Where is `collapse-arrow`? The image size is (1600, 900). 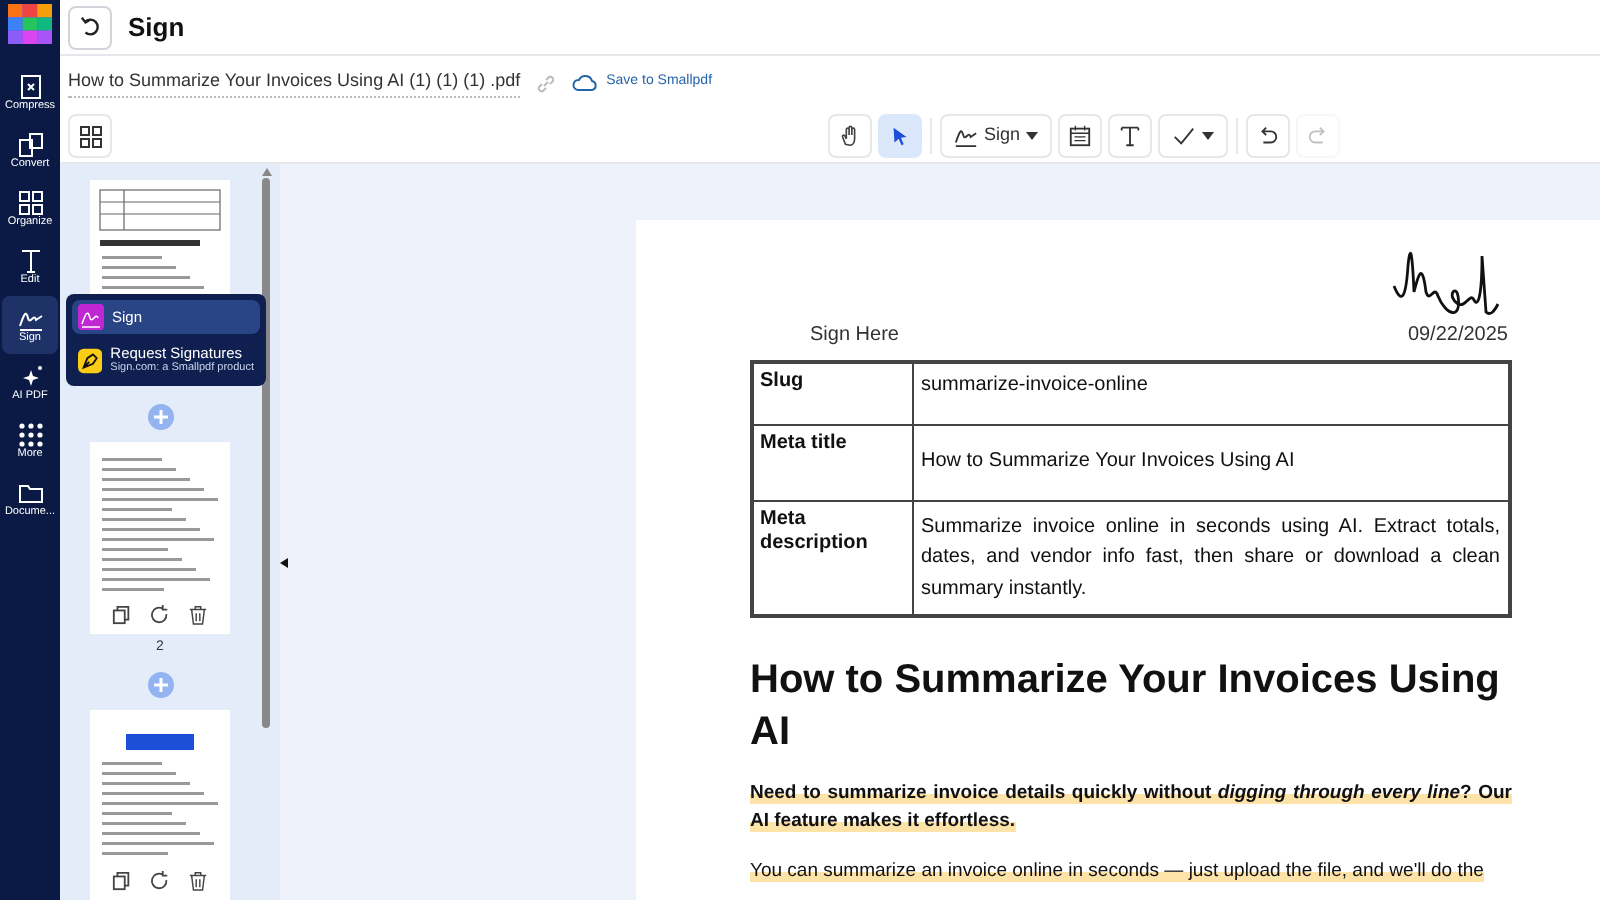 collapse-arrow is located at coordinates (284, 563).